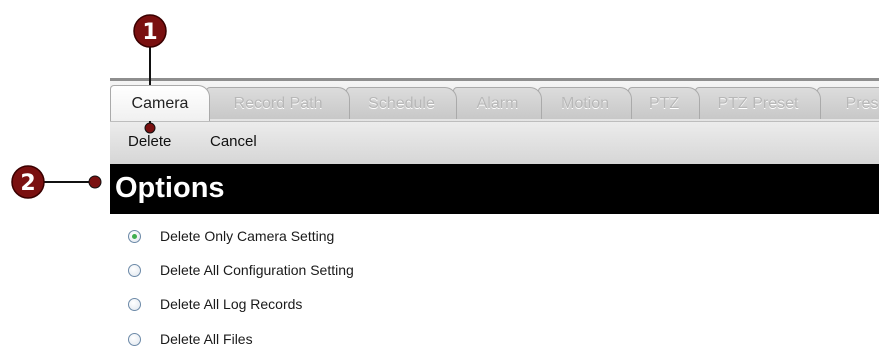  I want to click on tab-record-path: Record Path, so click(278, 103).